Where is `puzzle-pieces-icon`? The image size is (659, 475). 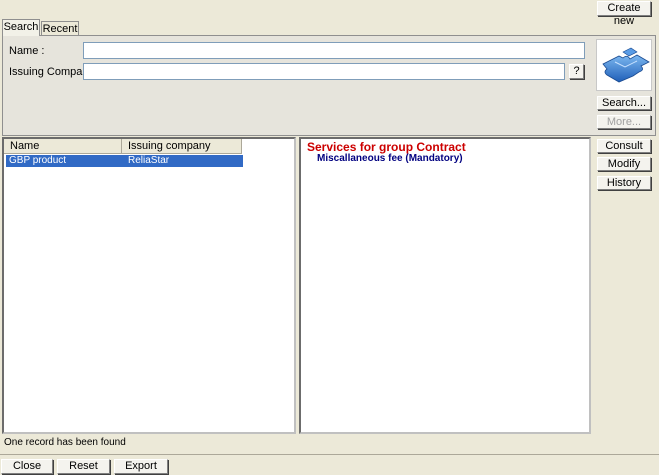 puzzle-pieces-icon is located at coordinates (624, 65).